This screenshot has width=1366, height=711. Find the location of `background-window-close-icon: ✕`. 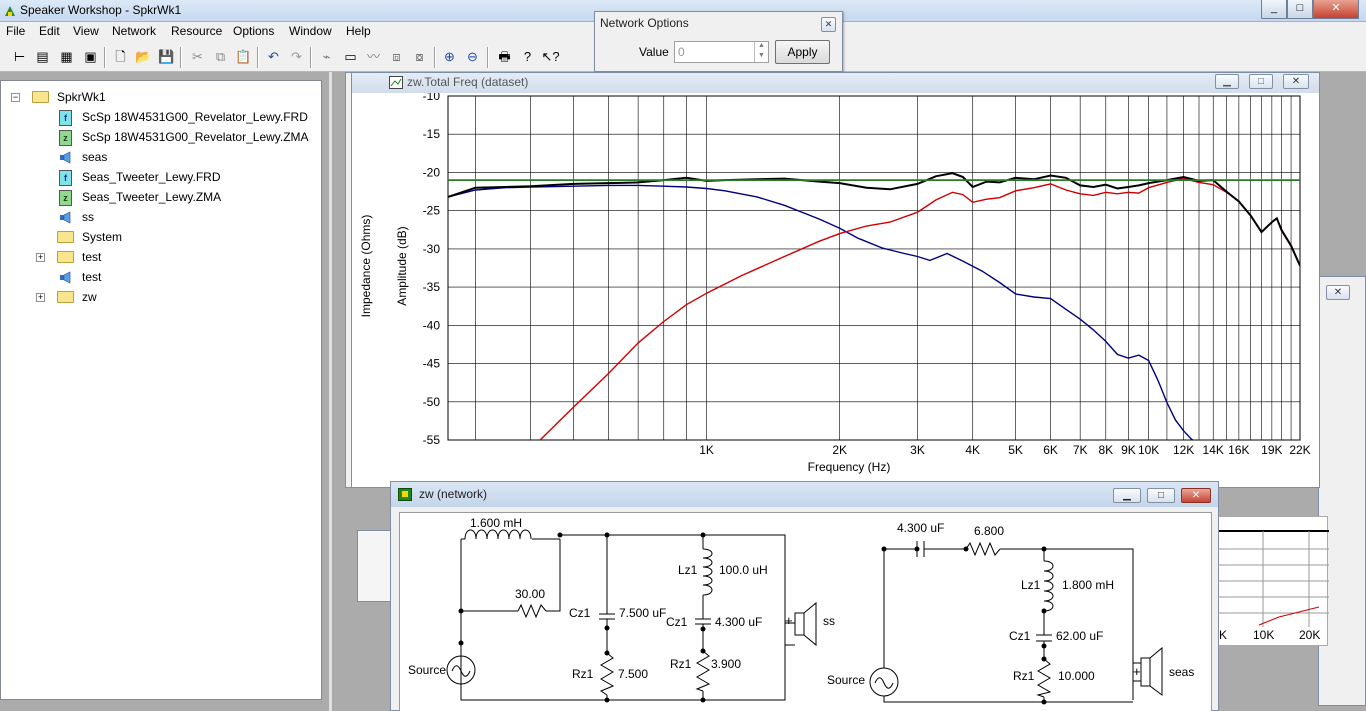

background-window-close-icon: ✕ is located at coordinates (1338, 292).